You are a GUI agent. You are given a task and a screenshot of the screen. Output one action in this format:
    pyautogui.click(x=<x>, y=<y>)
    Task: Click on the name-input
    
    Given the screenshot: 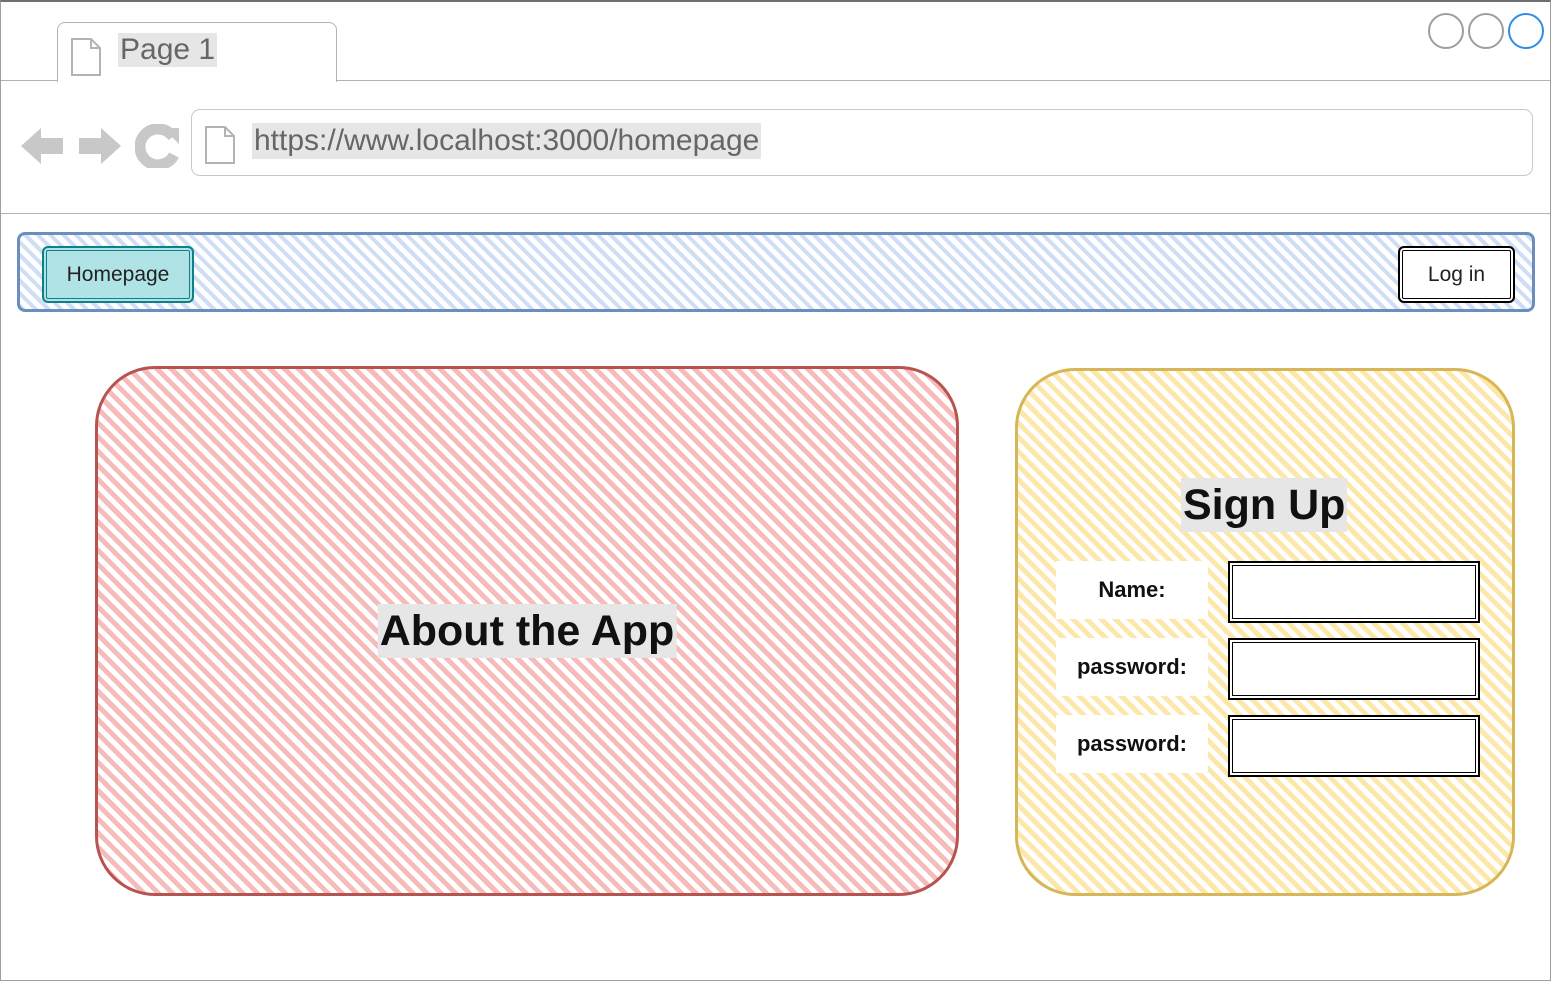 What is the action you would take?
    pyautogui.click(x=1354, y=592)
    